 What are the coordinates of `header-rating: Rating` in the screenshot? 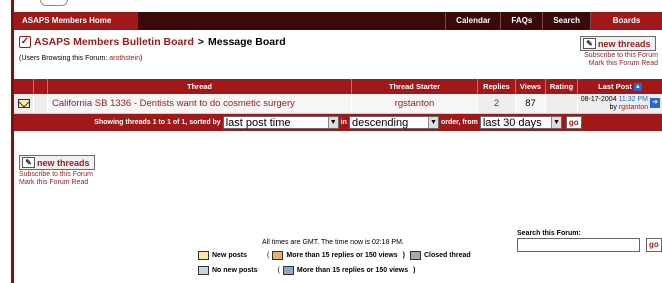 It's located at (562, 86).